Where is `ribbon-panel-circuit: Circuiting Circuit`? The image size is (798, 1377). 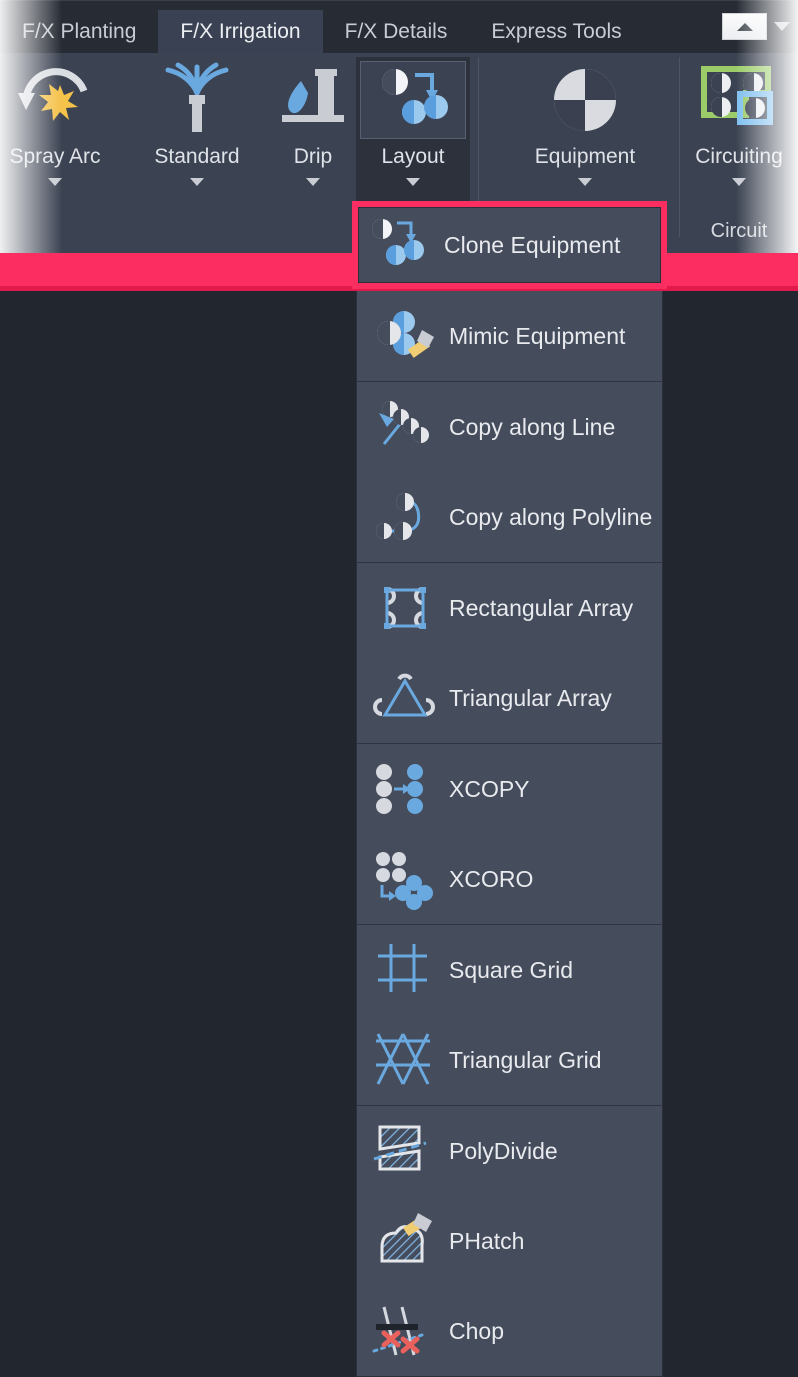 ribbon-panel-circuit: Circuiting Circuit is located at coordinates (739, 153).